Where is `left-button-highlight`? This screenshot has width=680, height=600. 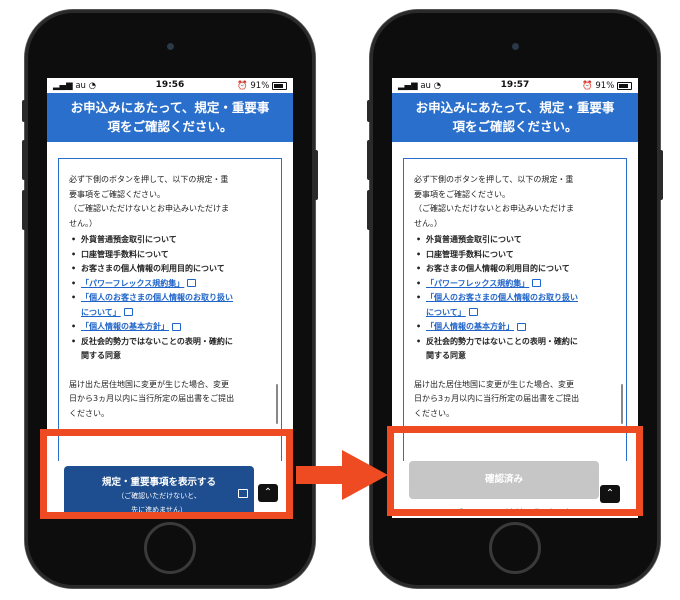
left-button-highlight is located at coordinates (166, 474).